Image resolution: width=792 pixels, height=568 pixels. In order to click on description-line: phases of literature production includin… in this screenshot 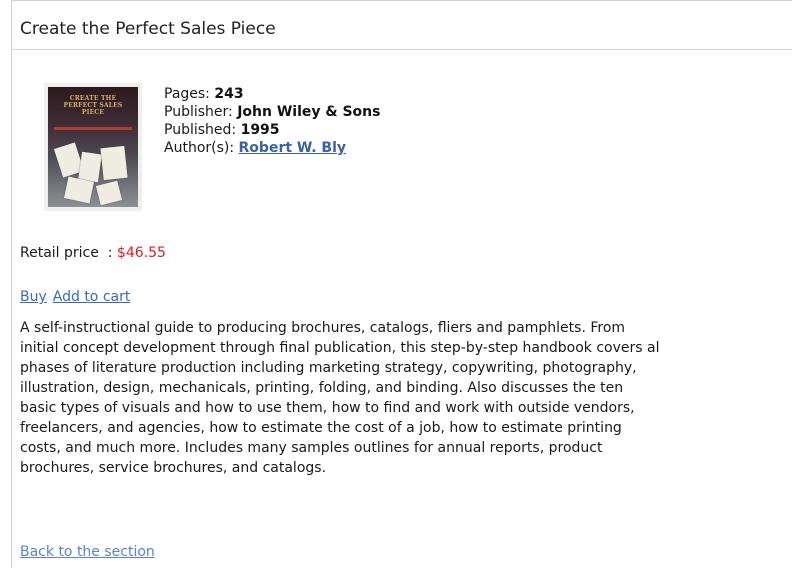, I will do `click(328, 368)`.